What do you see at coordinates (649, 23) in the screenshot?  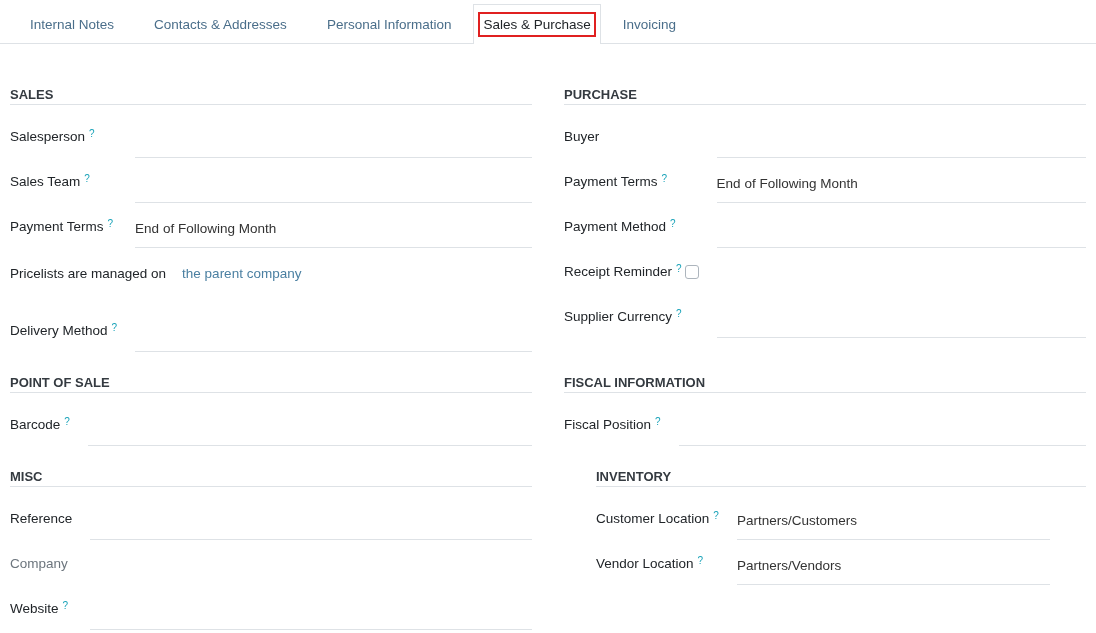 I see `tab: Invoicing` at bounding box center [649, 23].